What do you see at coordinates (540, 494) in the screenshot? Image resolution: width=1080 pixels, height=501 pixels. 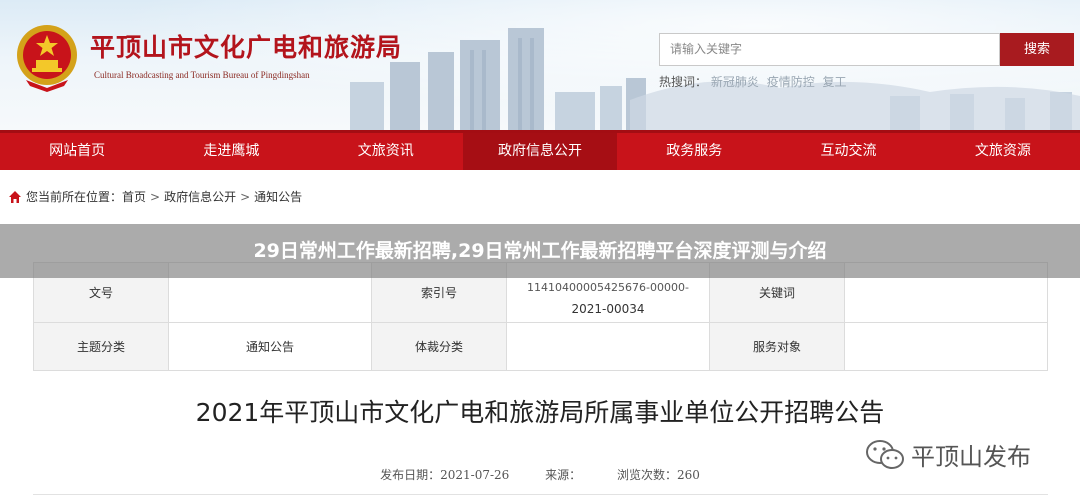 I see `divider` at bounding box center [540, 494].